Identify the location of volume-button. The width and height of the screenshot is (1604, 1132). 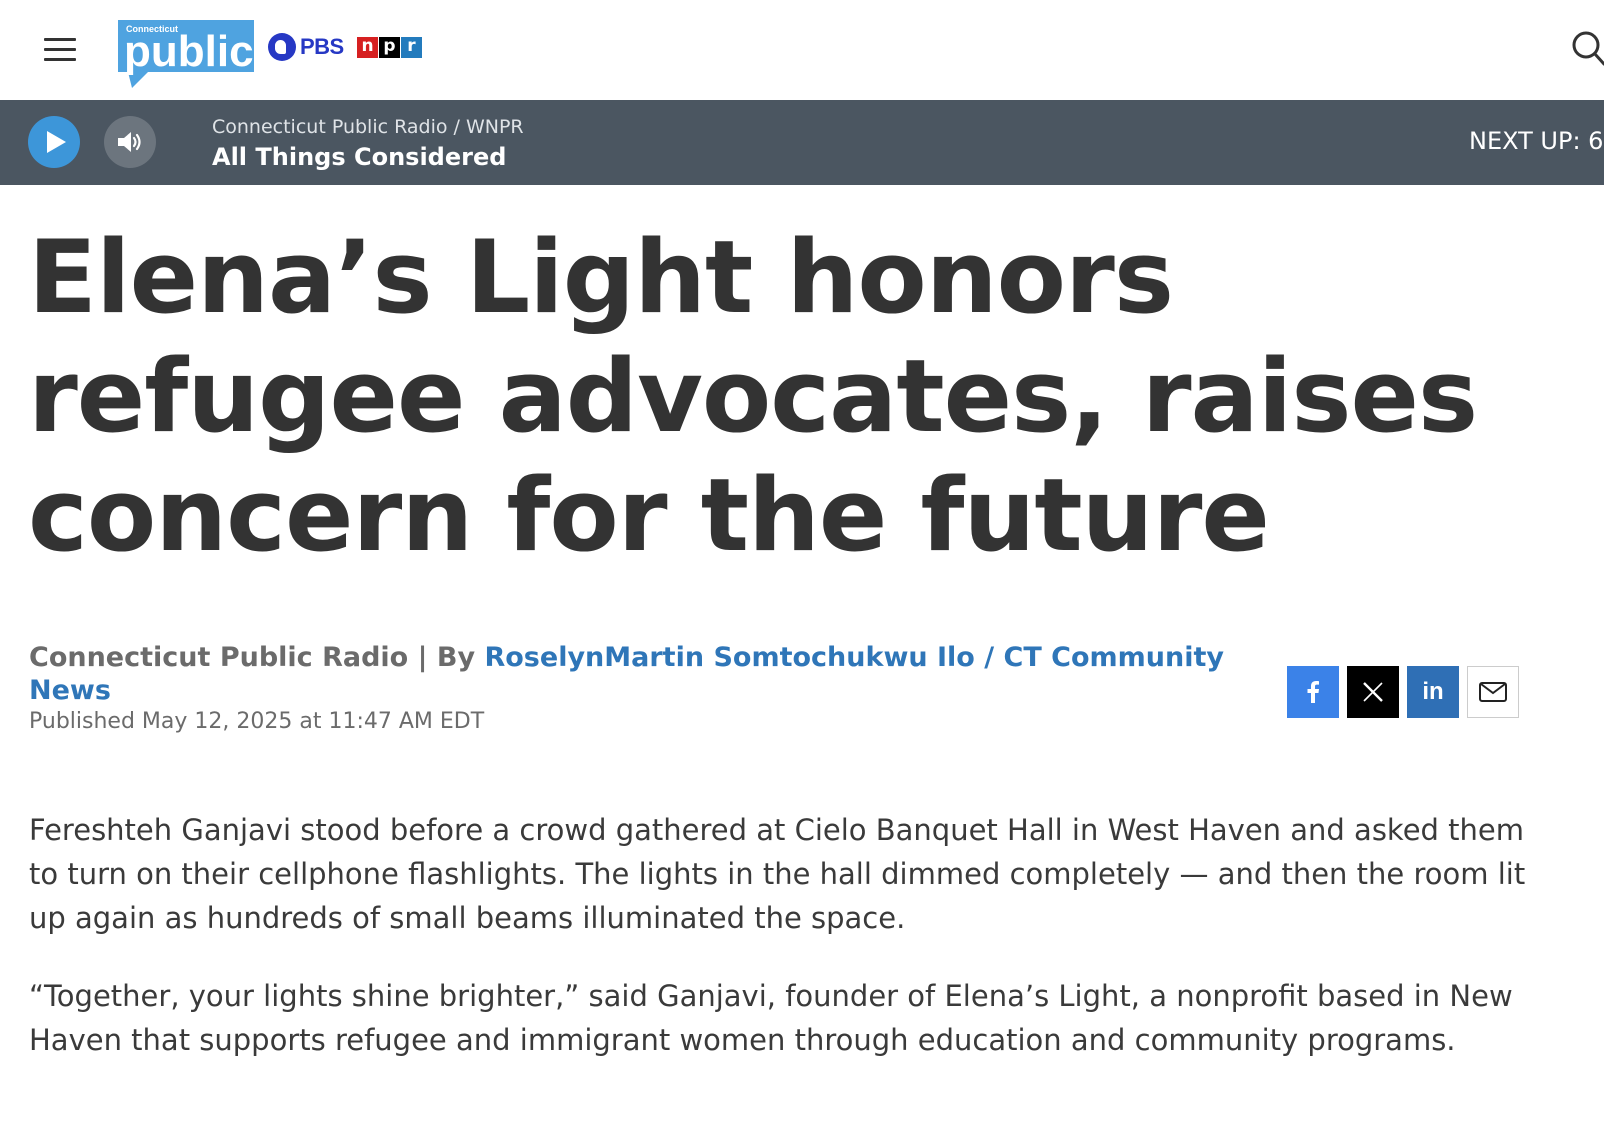
(130, 142).